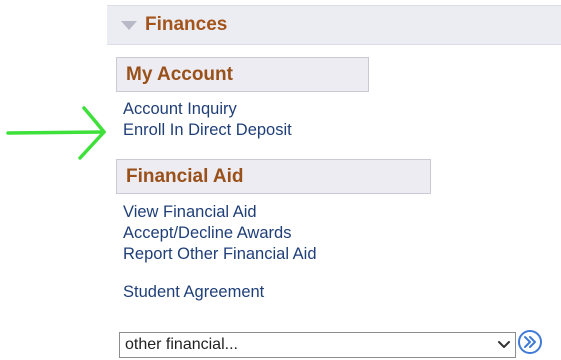  Describe the element at coordinates (207, 130) in the screenshot. I see `enroll-direct-deposit-link: Enroll In Direct Deposit` at that location.